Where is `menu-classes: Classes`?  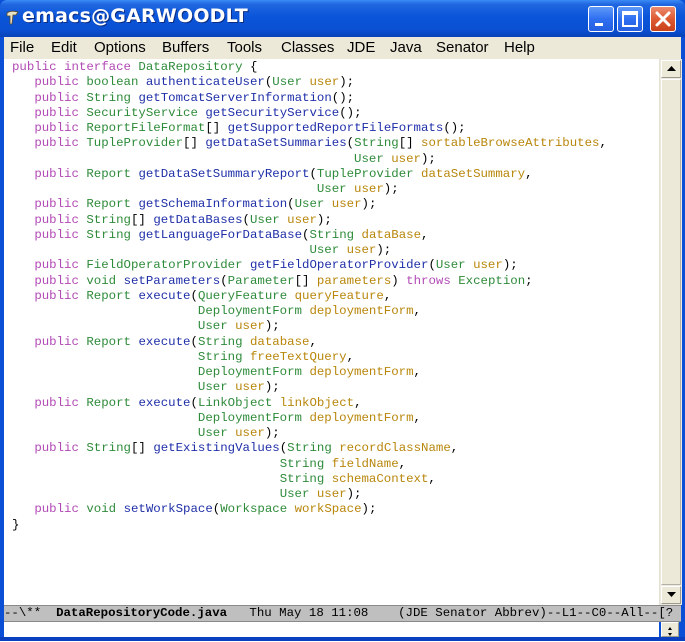 menu-classes: Classes is located at coordinates (307, 47).